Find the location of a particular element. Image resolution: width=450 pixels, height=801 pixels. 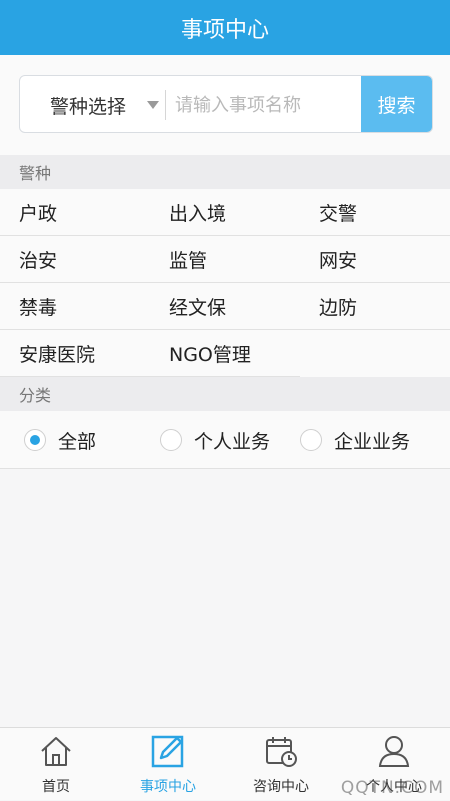

police-type-item: 网安 is located at coordinates (338, 259).